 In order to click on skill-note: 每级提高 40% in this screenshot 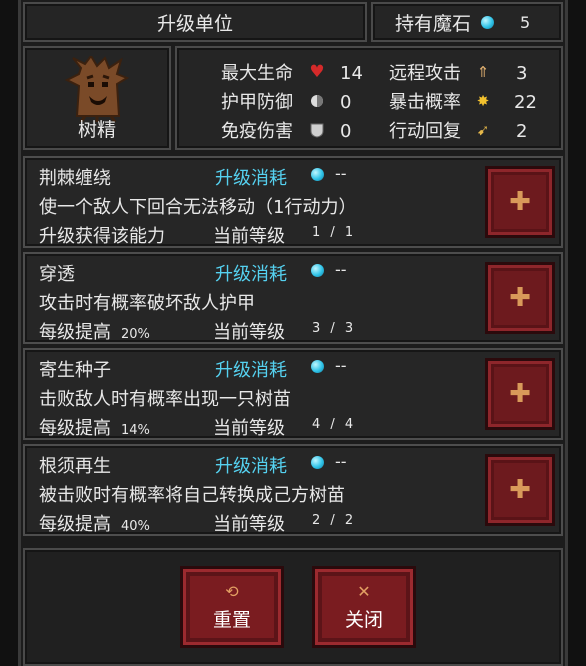, I will do `click(94, 523)`.